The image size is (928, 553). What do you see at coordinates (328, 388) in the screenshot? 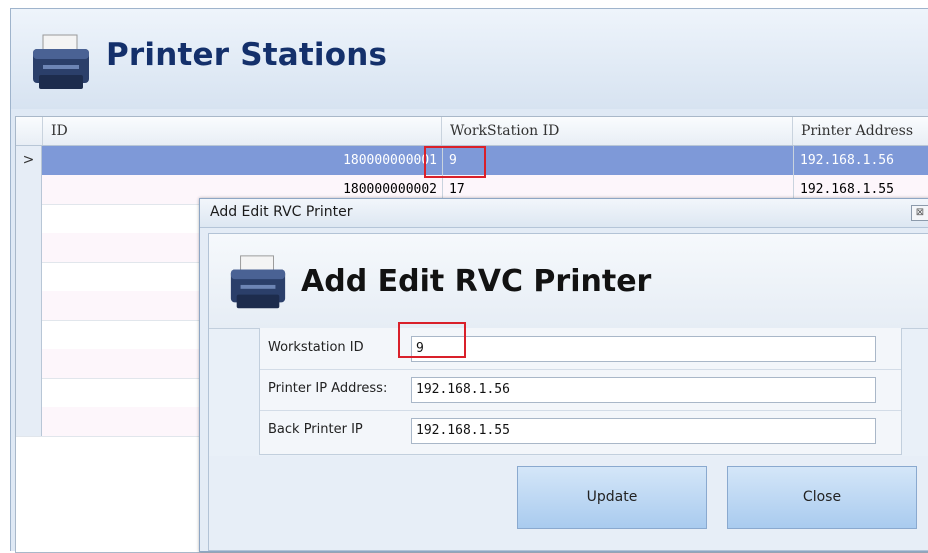
I see `printer-ip-label: Printer IP Address:` at bounding box center [328, 388].